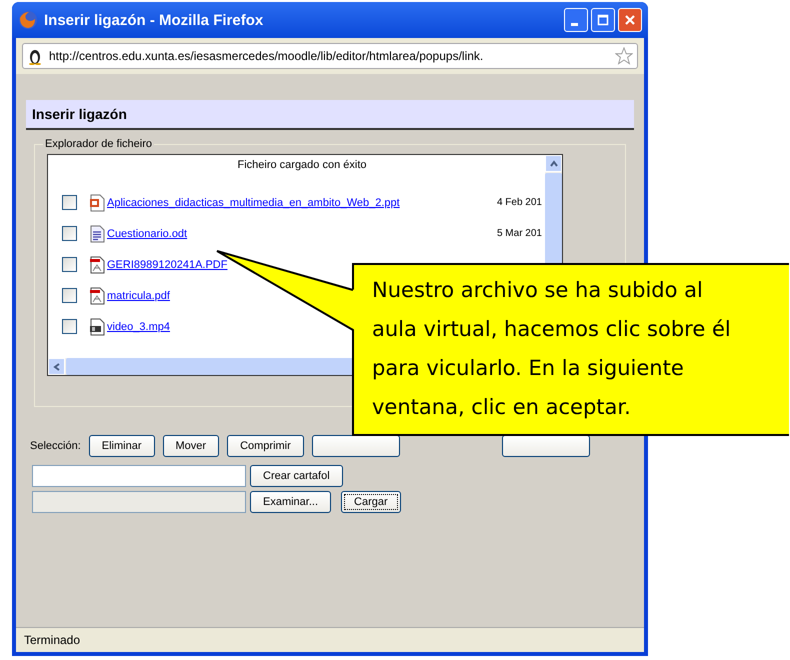  What do you see at coordinates (552, 349) in the screenshot?
I see `callout-text: Nuestro archivo se ha subido al aula virtual, hacemos clic sobre él para vicularlo. En la siguiente ventana, clic en aceptar.` at bounding box center [552, 349].